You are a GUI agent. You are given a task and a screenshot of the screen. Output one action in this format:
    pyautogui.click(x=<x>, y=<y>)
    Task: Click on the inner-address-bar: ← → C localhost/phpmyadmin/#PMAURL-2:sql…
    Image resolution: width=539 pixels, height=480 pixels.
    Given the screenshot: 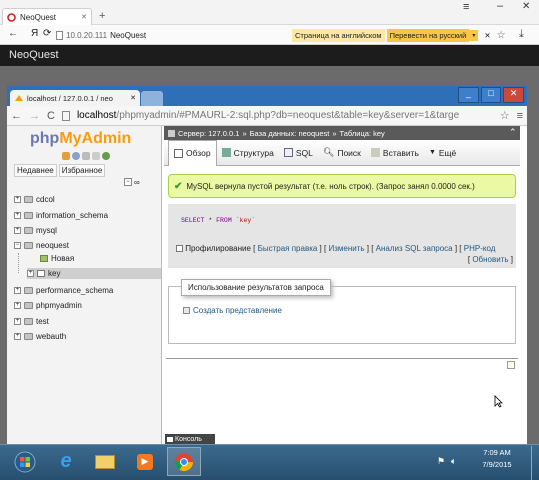 What is the action you would take?
    pyautogui.click(x=267, y=116)
    